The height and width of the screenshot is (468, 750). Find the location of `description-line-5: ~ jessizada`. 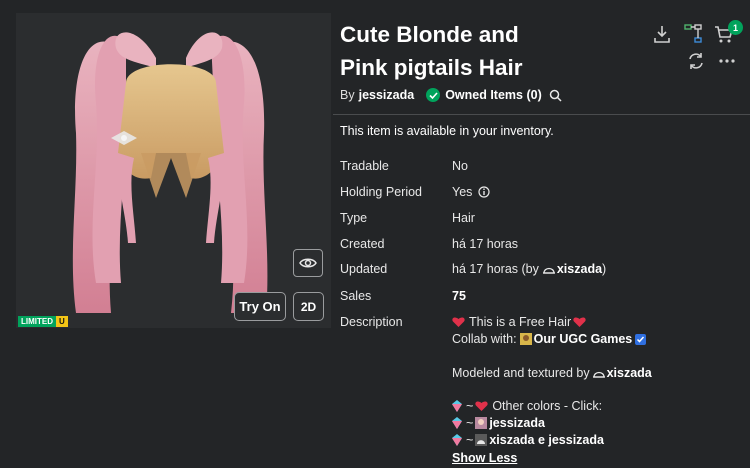

description-line-5: ~ jessizada is located at coordinates (498, 423).